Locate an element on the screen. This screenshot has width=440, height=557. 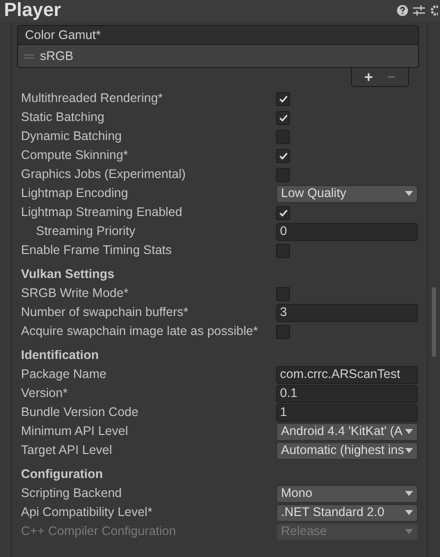
dropdown: Mono is located at coordinates (347, 493).